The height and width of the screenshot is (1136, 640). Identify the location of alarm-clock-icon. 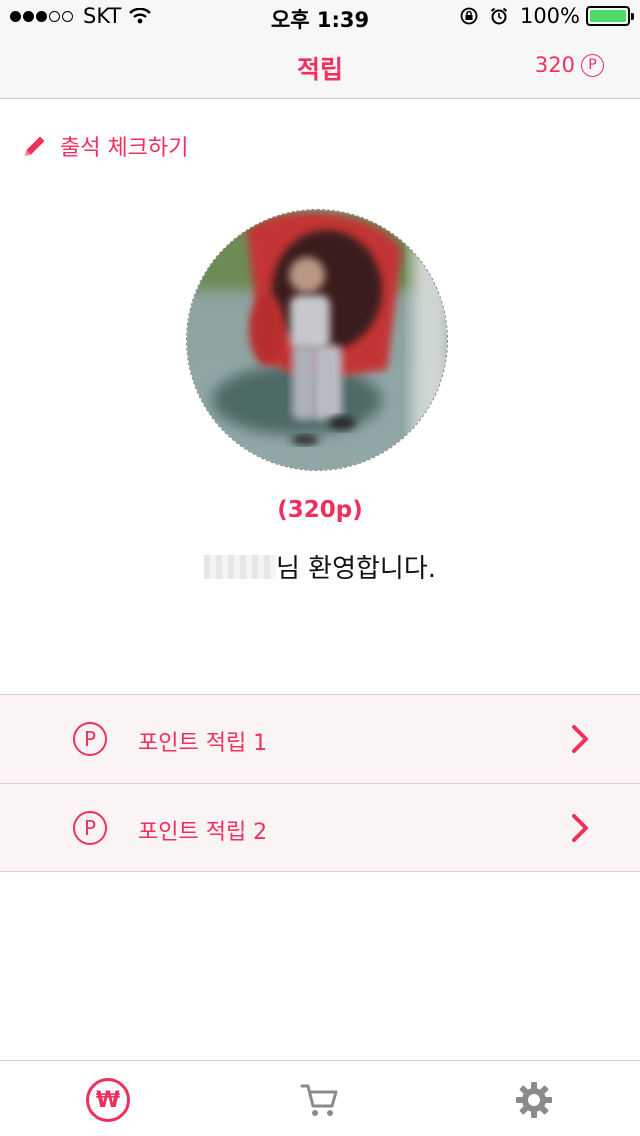
(499, 16).